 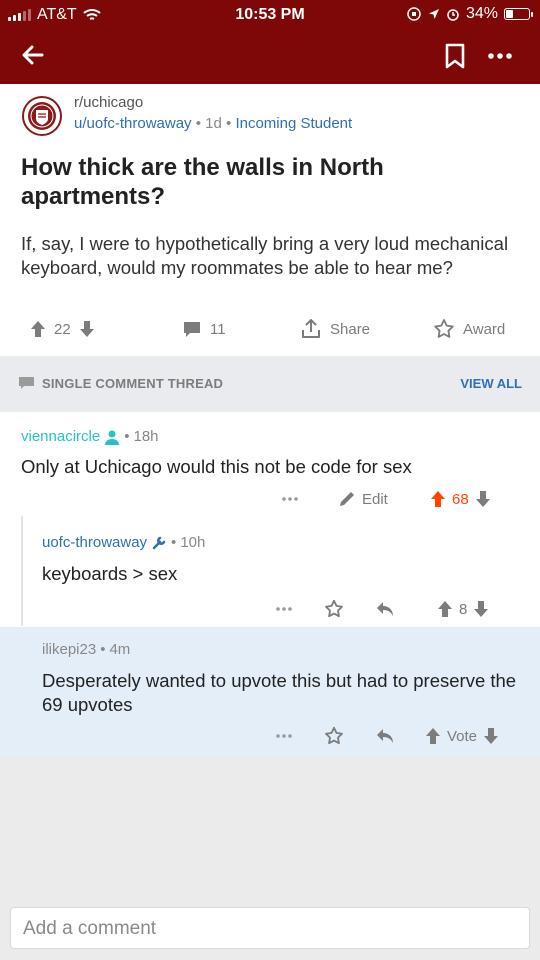 I want to click on location-icon, so click(x=433, y=14).